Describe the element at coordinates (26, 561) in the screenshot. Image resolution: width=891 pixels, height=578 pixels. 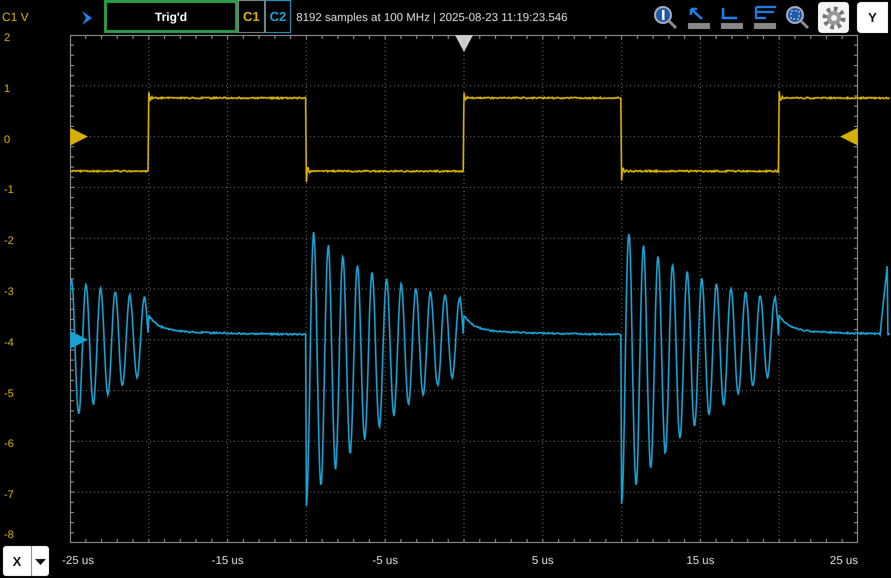
I see `x-axis-dropdown: X` at that location.